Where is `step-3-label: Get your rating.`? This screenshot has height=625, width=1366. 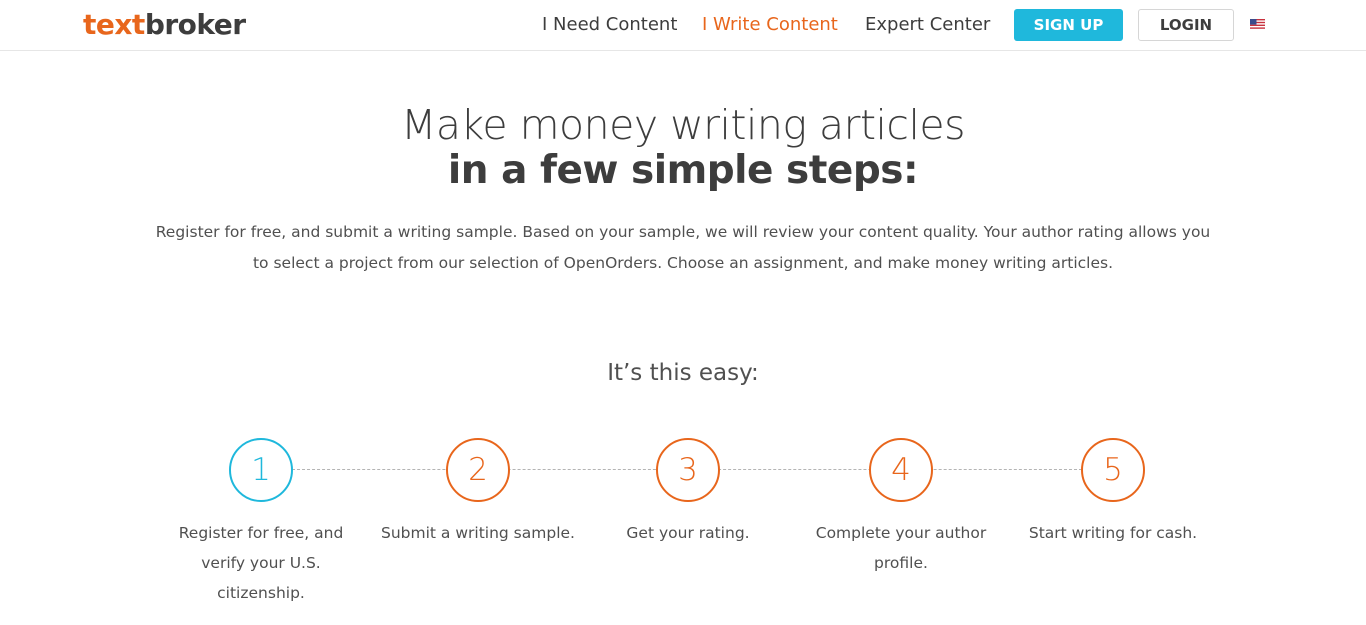 step-3-label: Get your rating. is located at coordinates (688, 533).